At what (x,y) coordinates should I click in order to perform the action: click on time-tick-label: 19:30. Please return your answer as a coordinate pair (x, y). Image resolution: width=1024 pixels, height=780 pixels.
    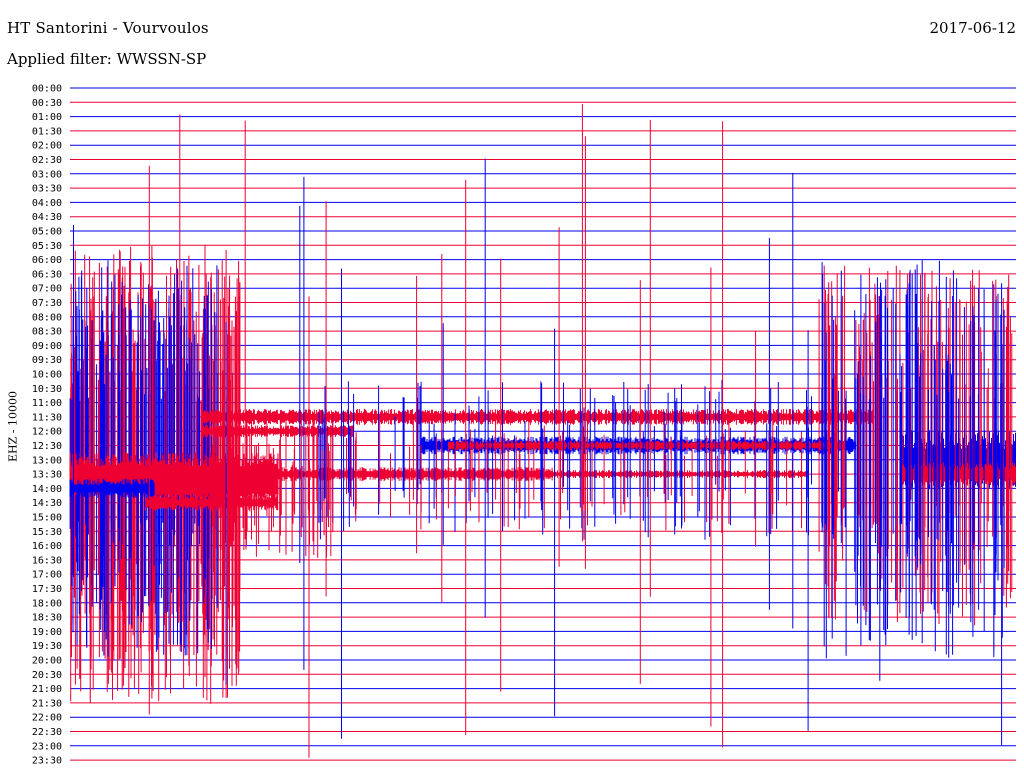
    Looking at the image, I should click on (47, 646).